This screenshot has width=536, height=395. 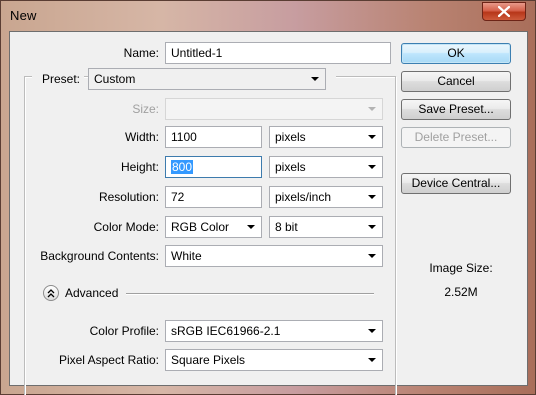 I want to click on width-unit-value: pixels, so click(x=290, y=137).